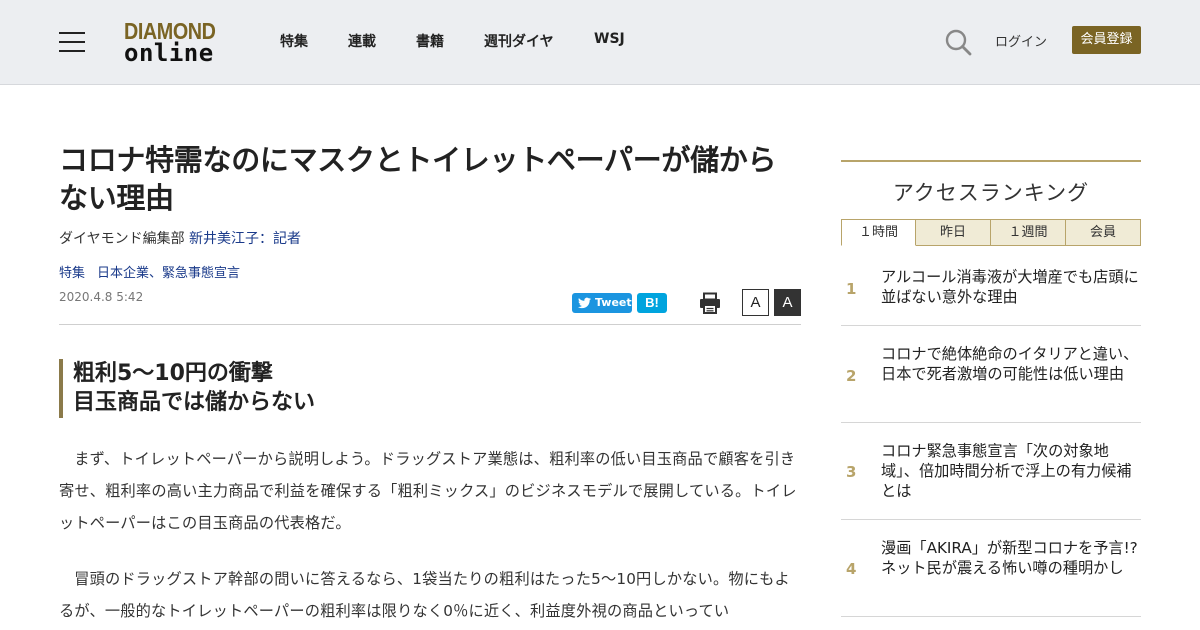  Describe the element at coordinates (1106, 40) in the screenshot. I see `register-button: 会員登録` at that location.